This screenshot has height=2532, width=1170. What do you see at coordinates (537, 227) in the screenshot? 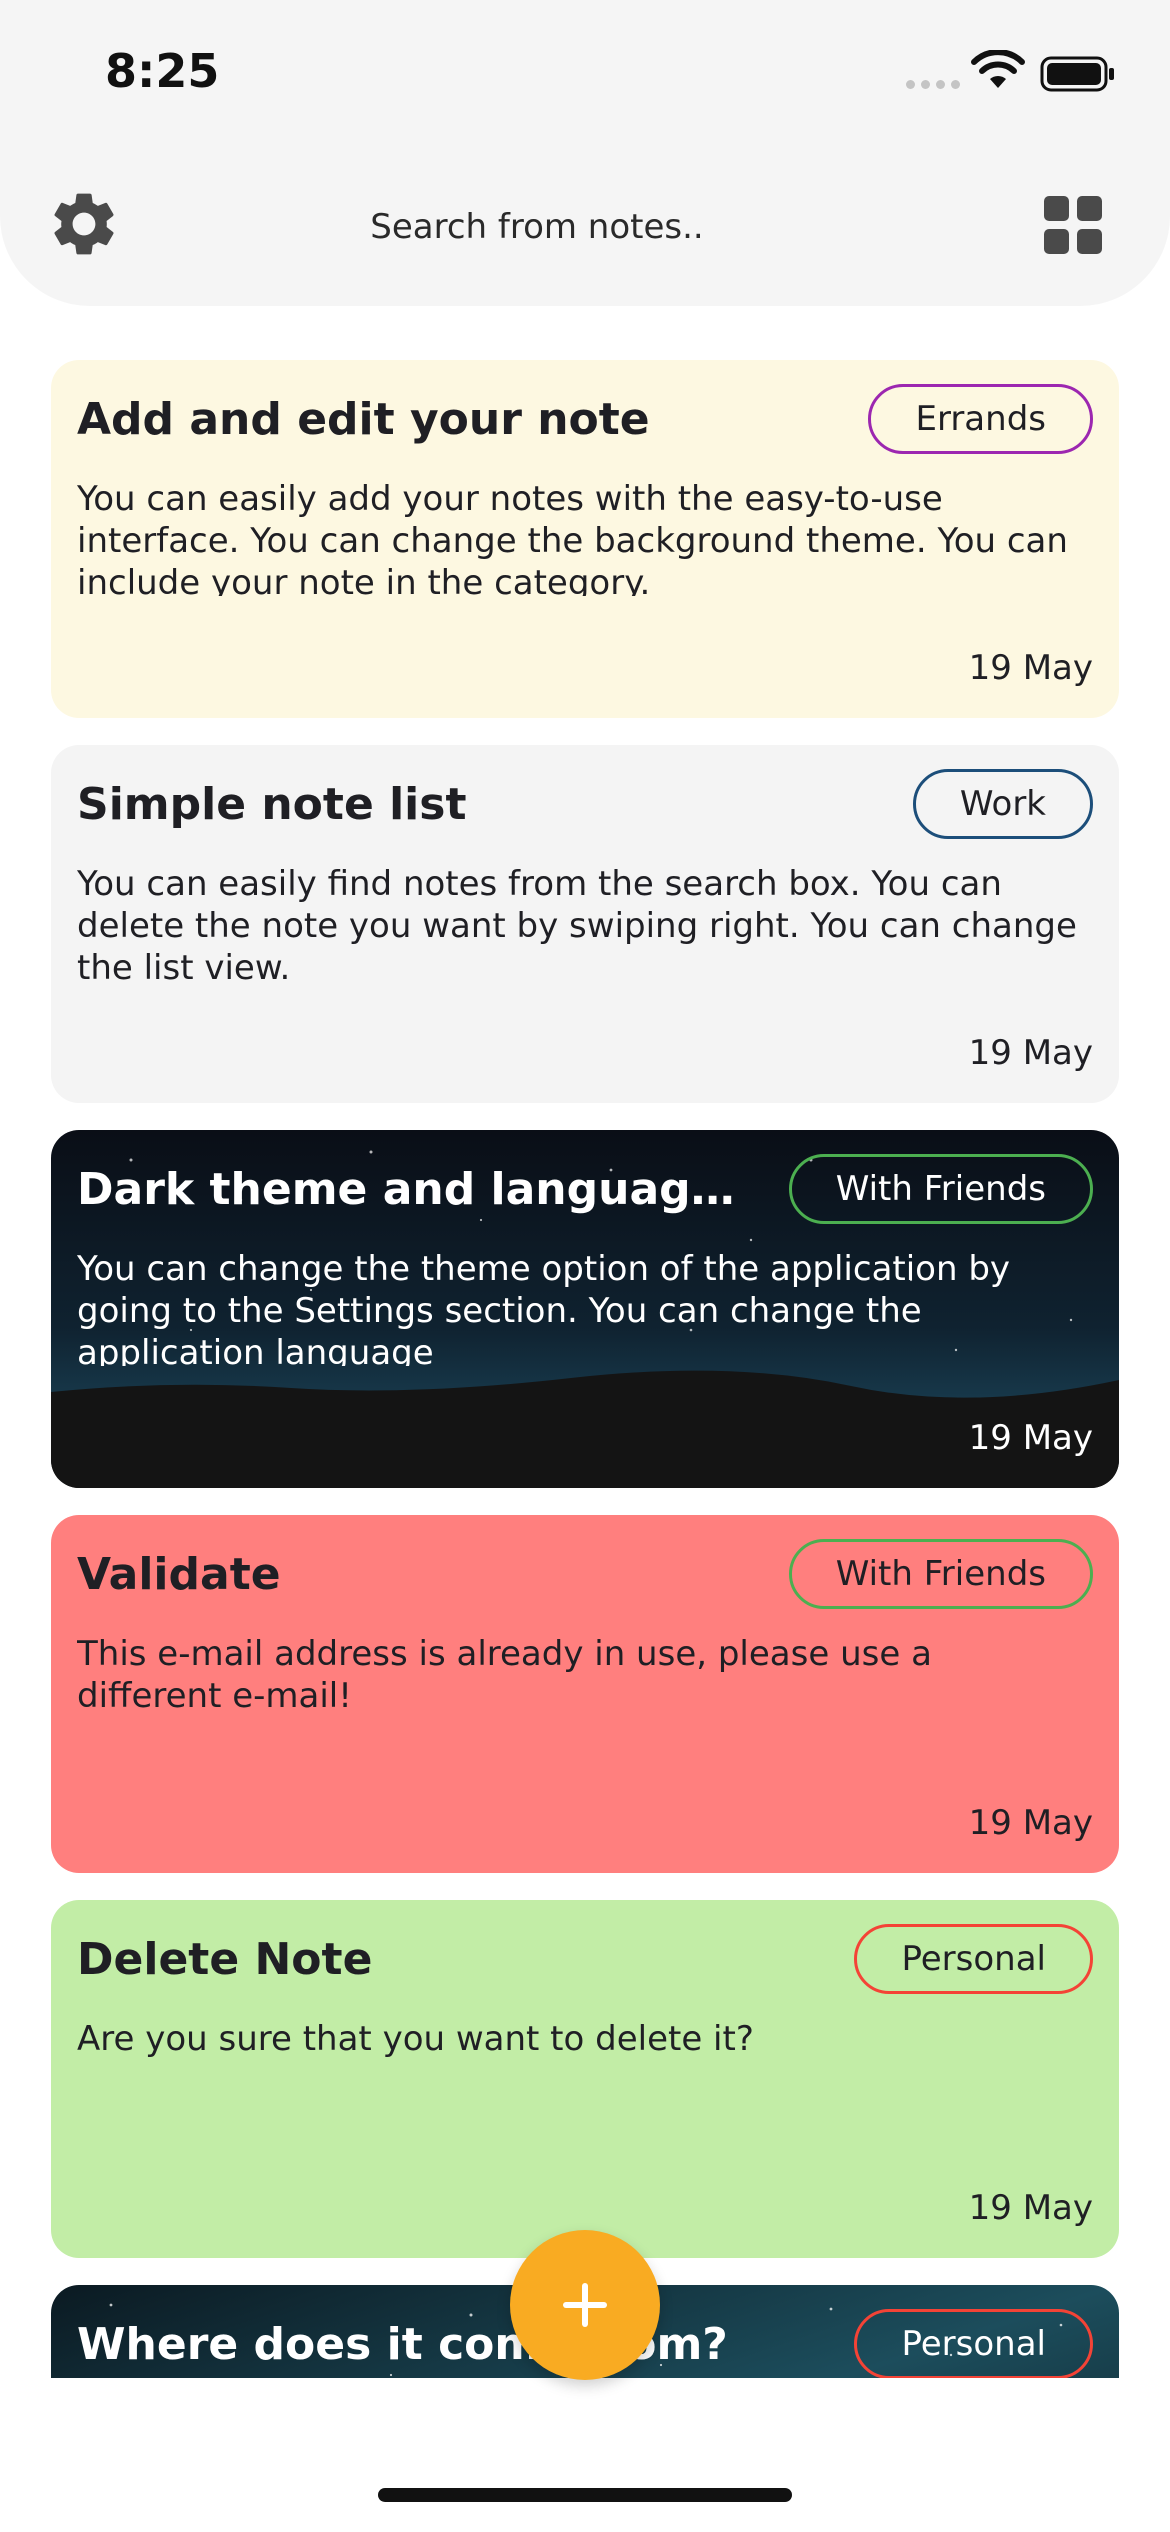
I see `search-input` at bounding box center [537, 227].